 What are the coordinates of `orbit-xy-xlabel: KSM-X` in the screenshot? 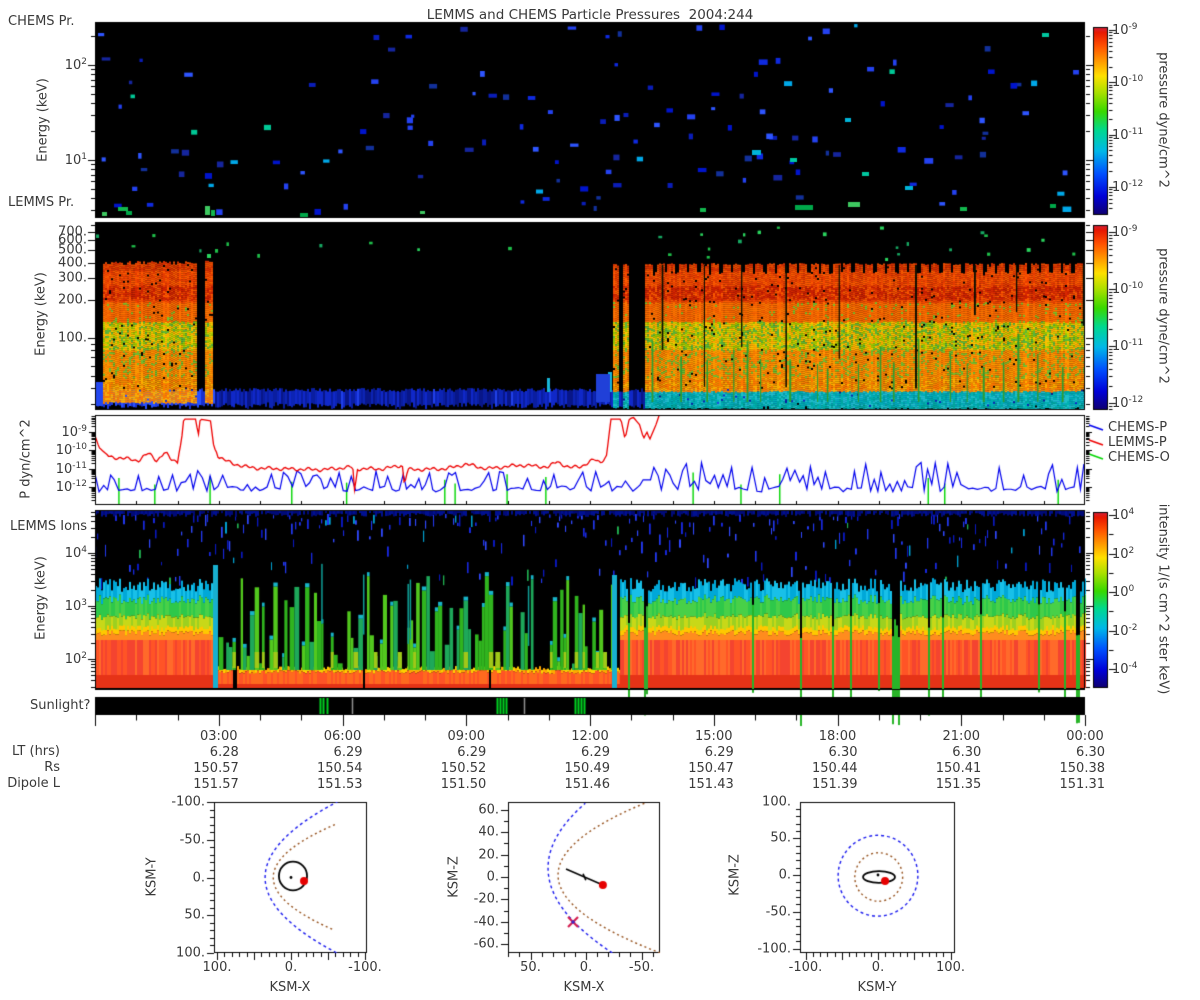 It's located at (290, 987).